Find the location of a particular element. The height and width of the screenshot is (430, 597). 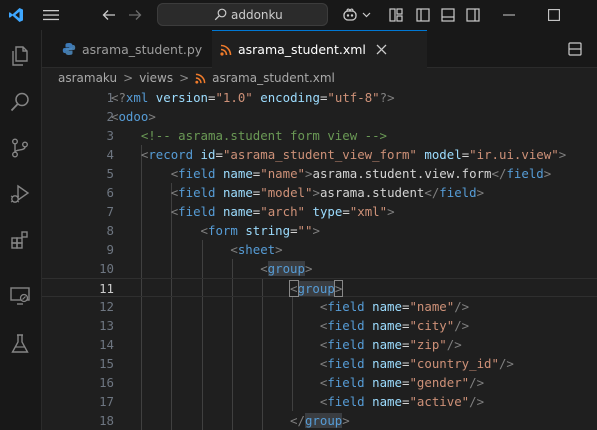

code-line: 12 <field name="name"/> is located at coordinates (319, 306).